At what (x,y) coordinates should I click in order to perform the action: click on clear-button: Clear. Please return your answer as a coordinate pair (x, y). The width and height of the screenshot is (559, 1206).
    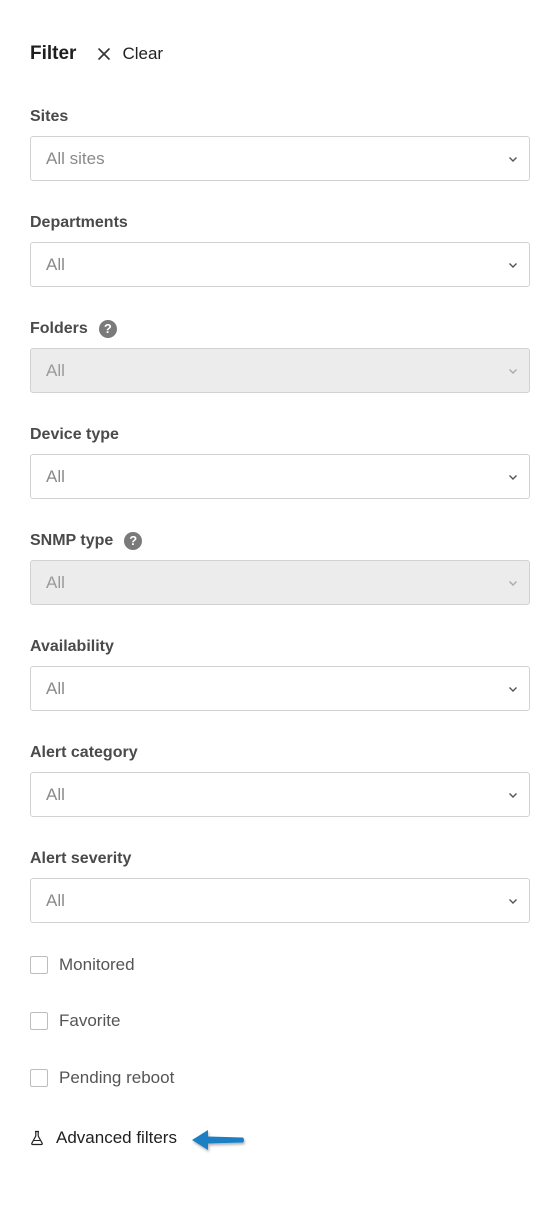
    Looking at the image, I should click on (129, 54).